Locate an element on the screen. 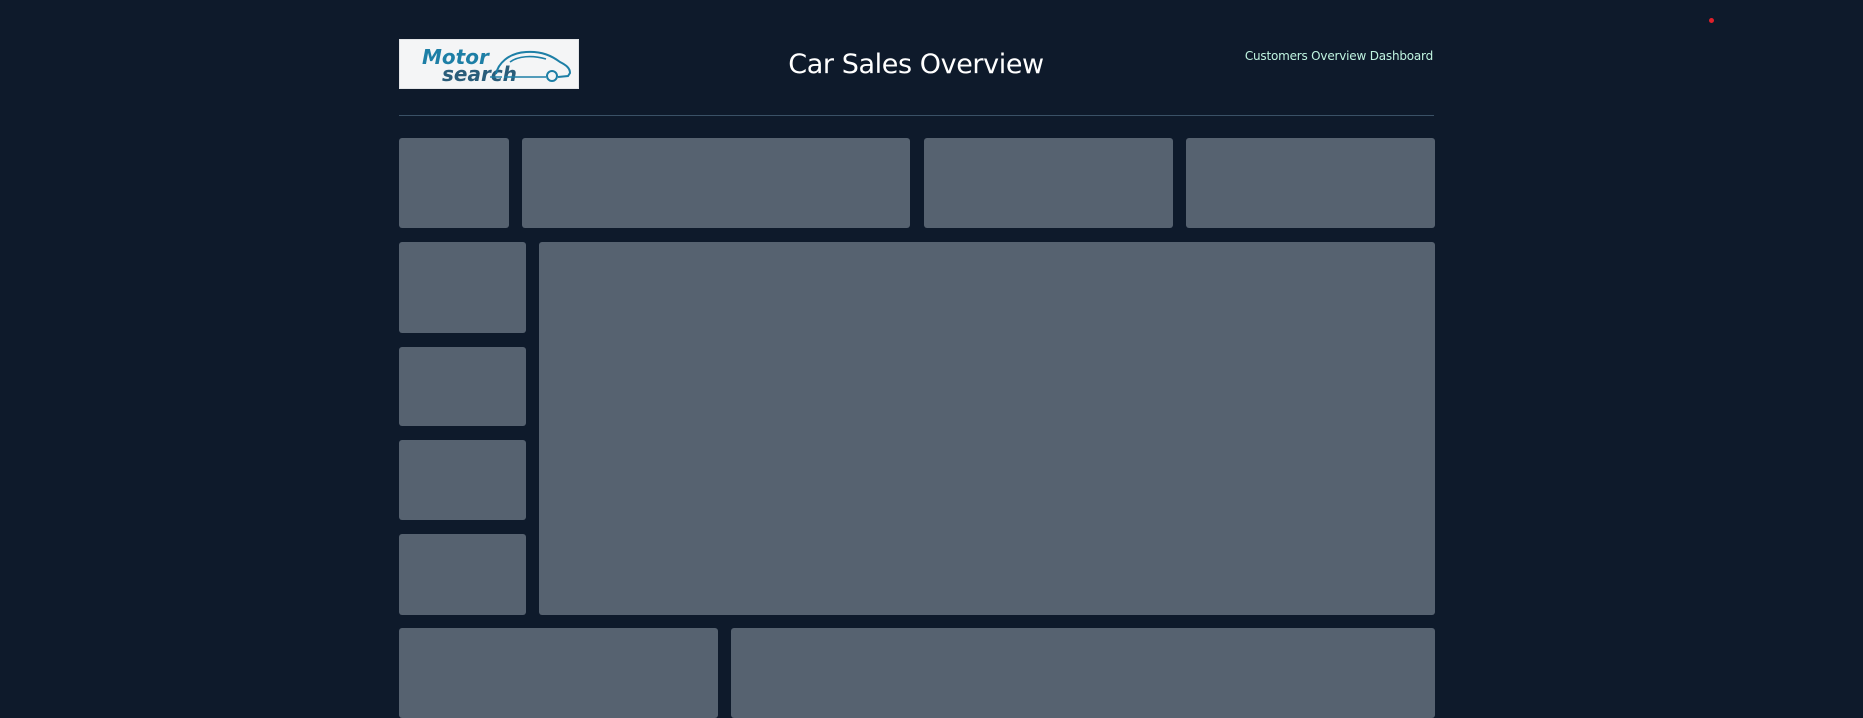 Image resolution: width=1863 pixels, height=718 pixels. bottom-panel-left is located at coordinates (558, 673).